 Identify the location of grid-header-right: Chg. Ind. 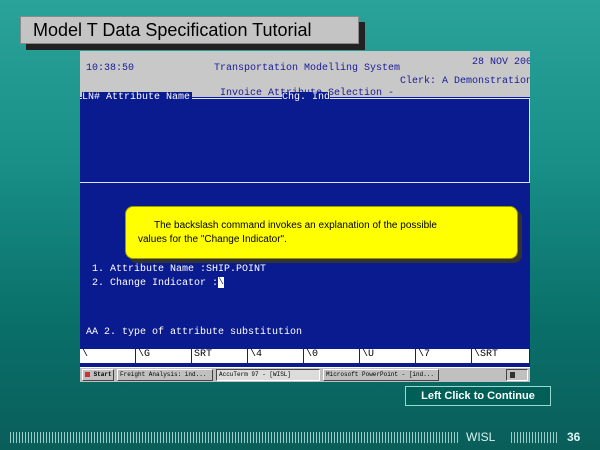
(306, 97).